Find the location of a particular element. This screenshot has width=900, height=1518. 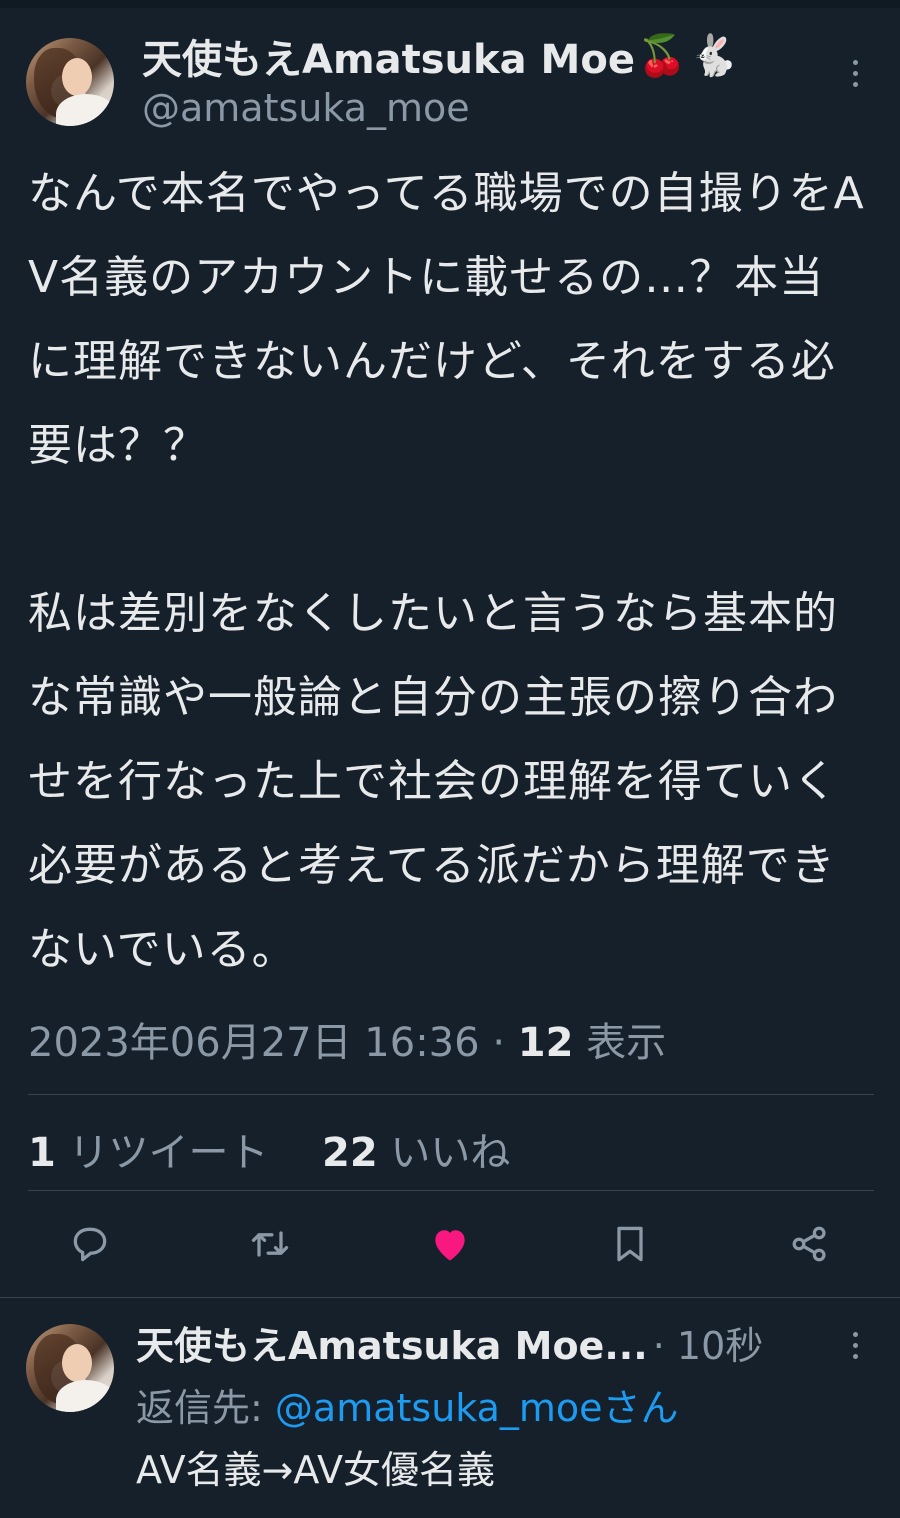

retweets-label: リツイート is located at coordinates (169, 1153).